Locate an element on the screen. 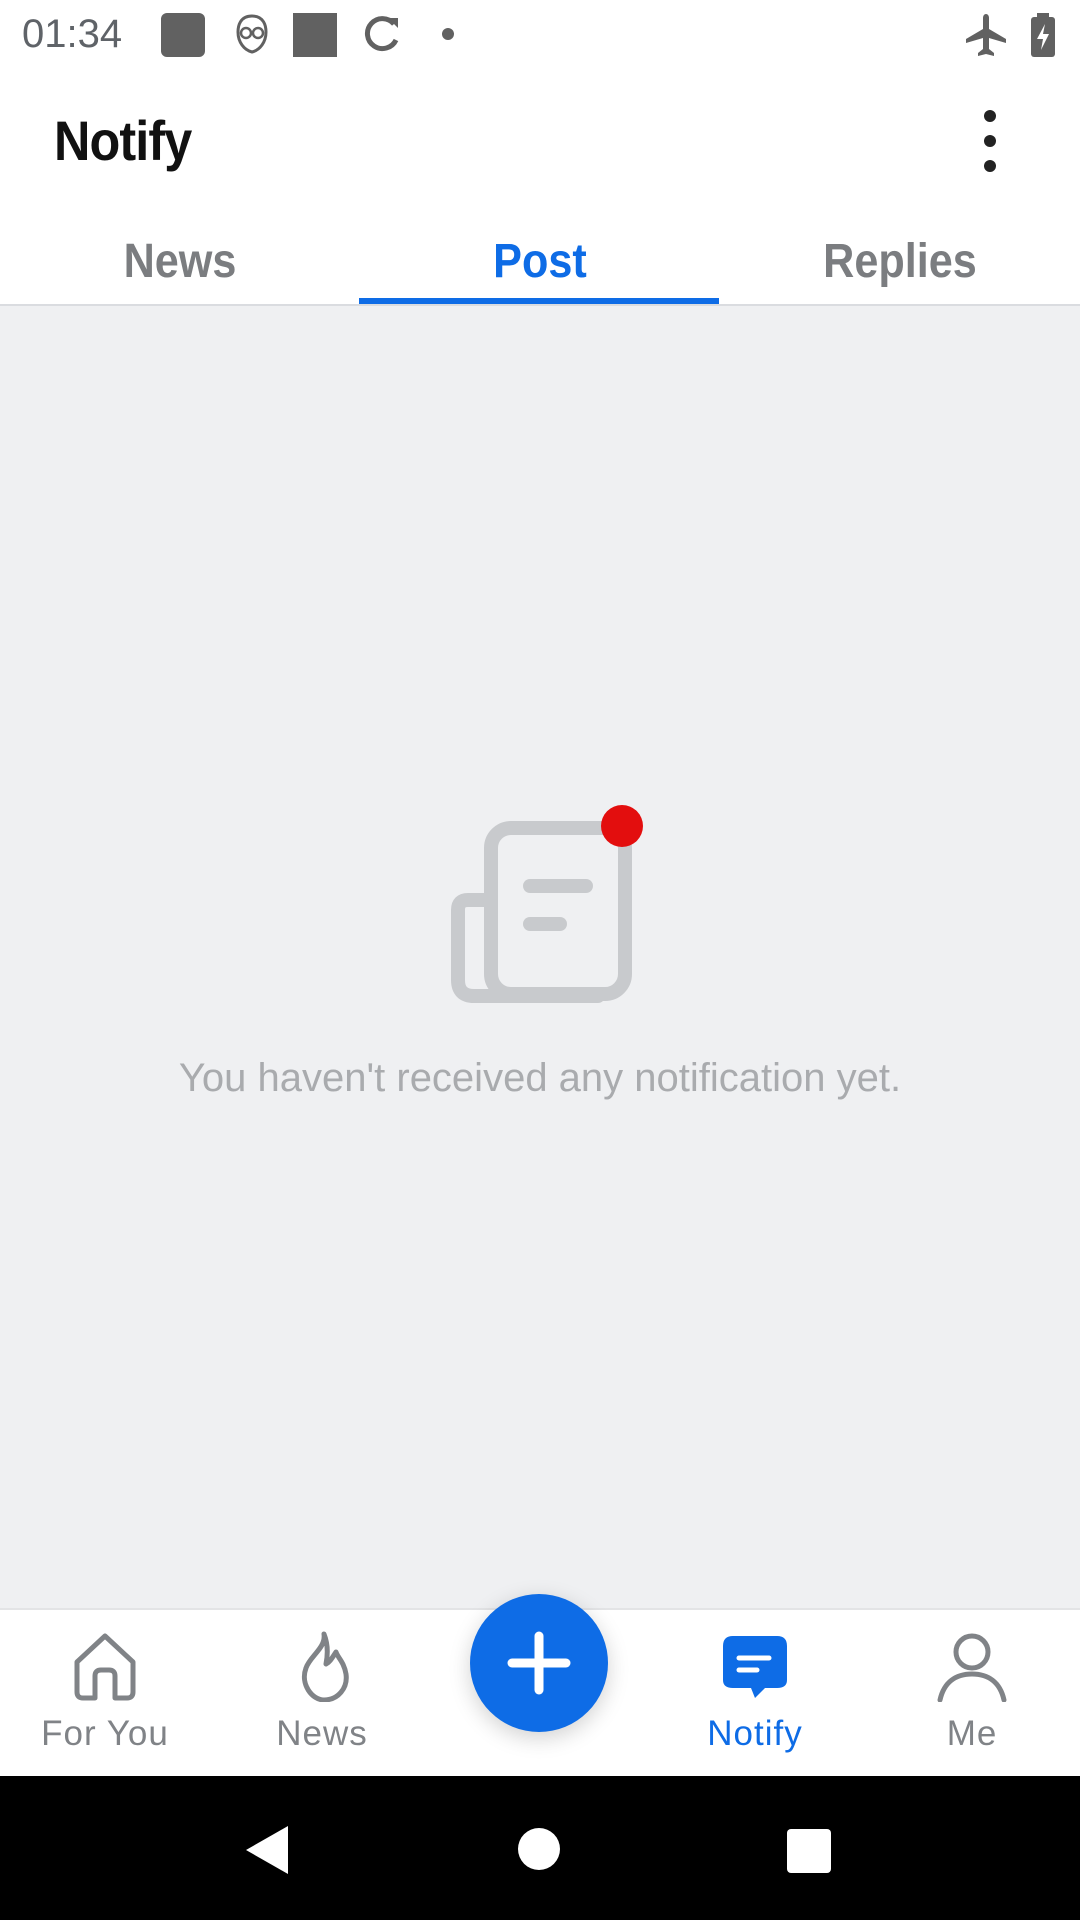  nav-for-you: For You is located at coordinates (105, 1694).